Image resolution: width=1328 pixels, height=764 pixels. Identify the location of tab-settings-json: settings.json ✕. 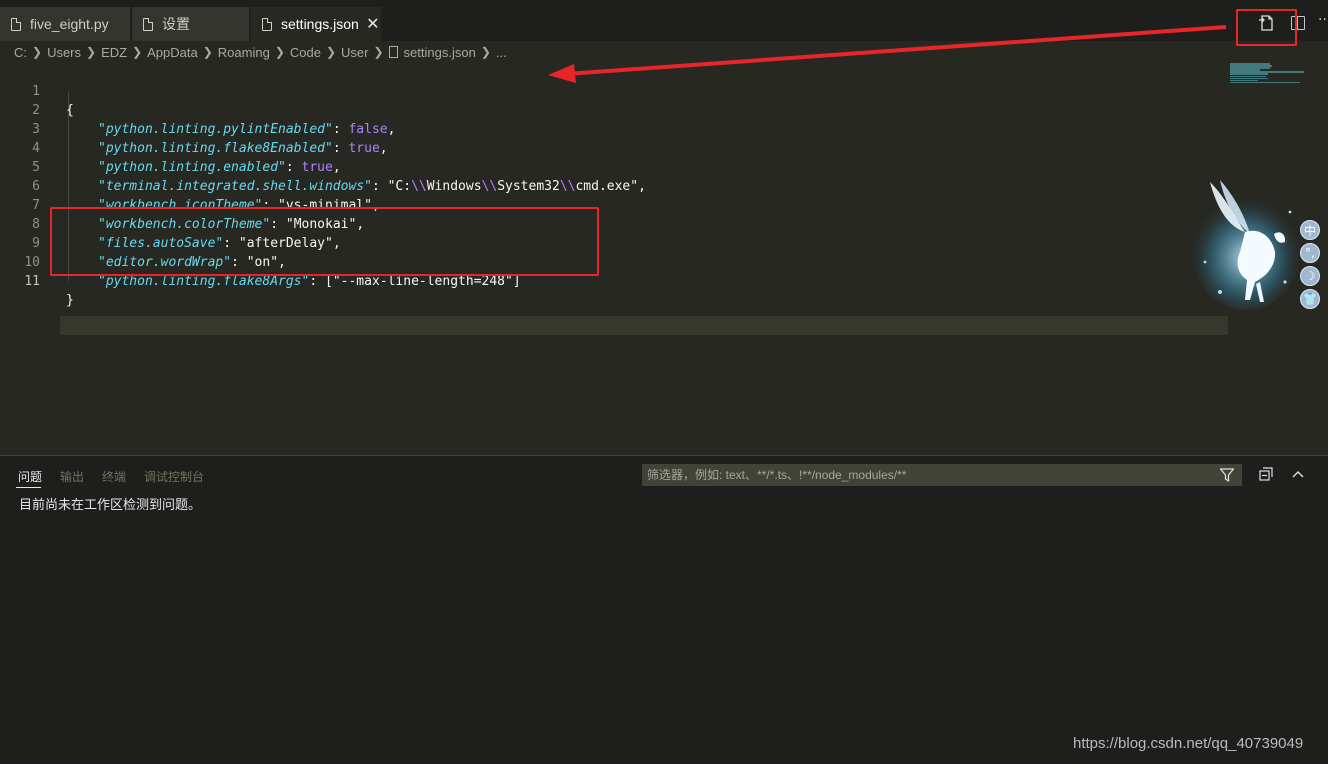
(316, 24).